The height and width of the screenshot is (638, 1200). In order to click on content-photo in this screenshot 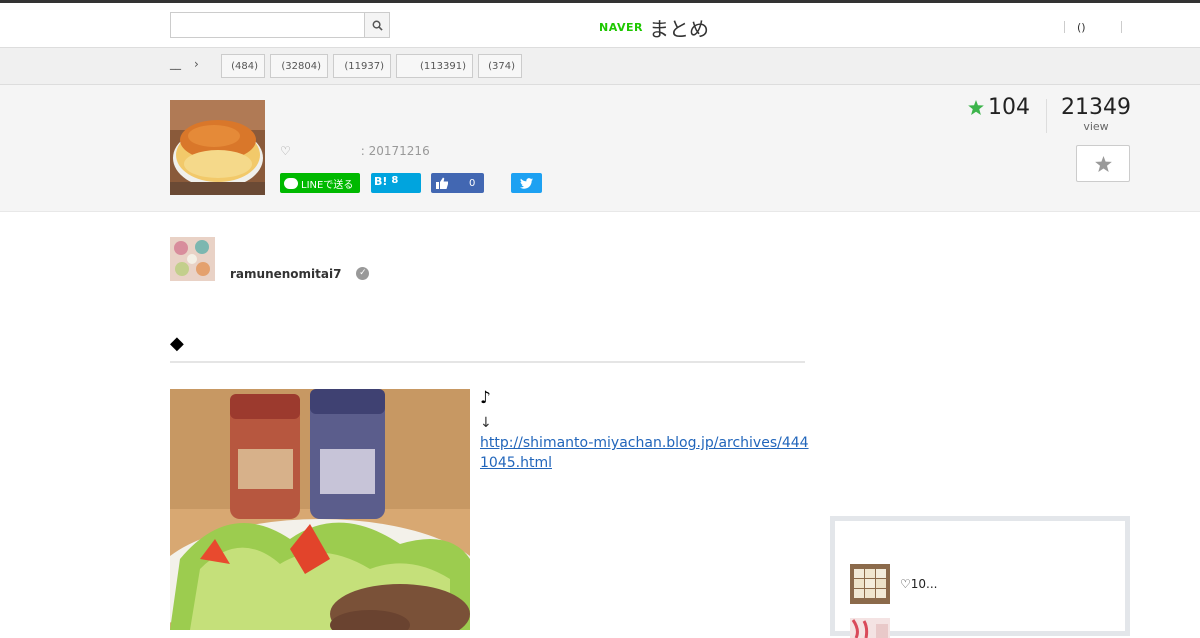, I will do `click(320, 509)`.